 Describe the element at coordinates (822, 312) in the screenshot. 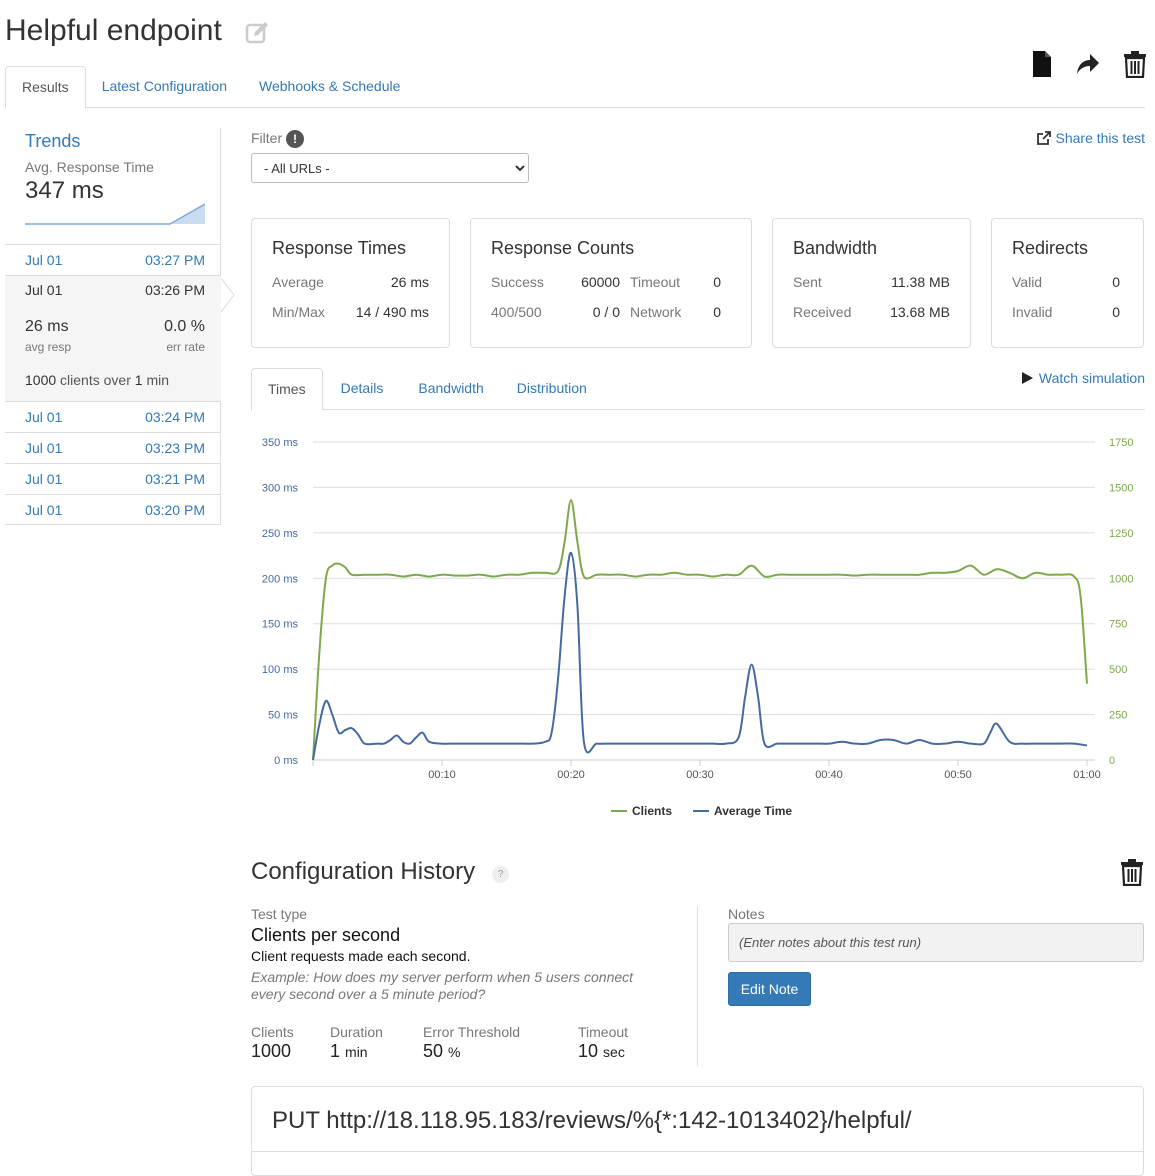

I see `received-label: Received` at that location.